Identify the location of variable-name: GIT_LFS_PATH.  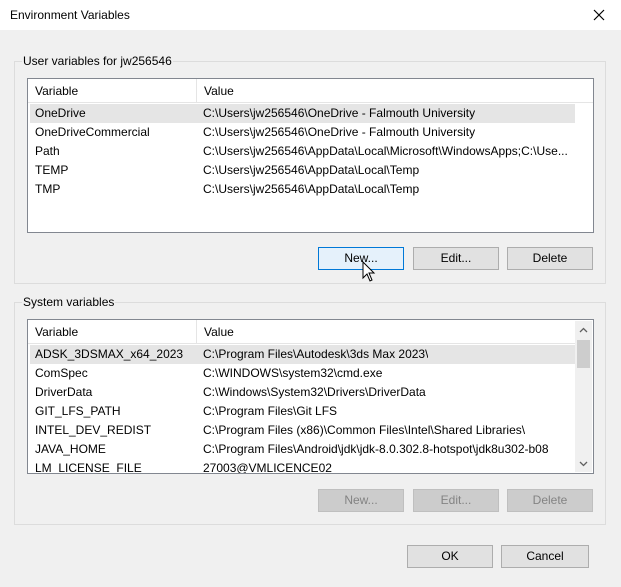
(78, 411).